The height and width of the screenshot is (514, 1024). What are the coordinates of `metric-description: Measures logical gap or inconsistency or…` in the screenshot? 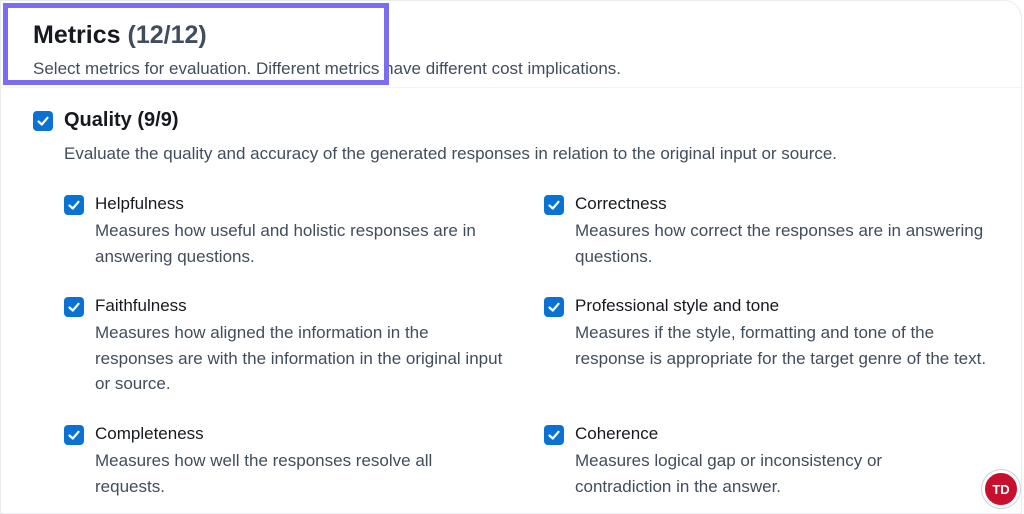 It's located at (729, 473).